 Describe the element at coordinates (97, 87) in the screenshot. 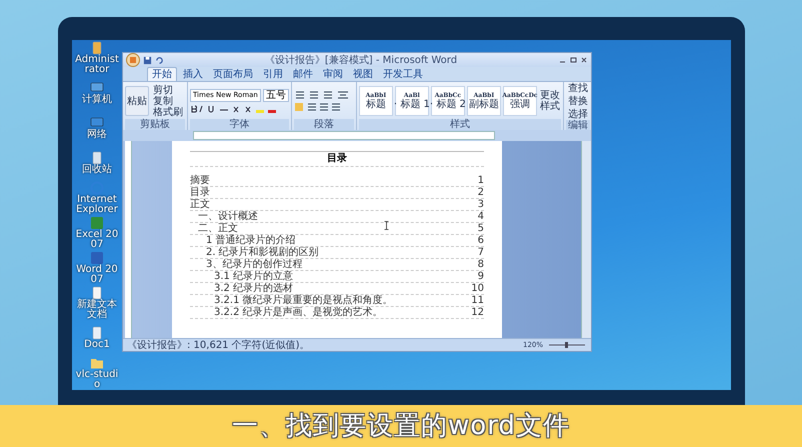

I see `computer-icon` at that location.